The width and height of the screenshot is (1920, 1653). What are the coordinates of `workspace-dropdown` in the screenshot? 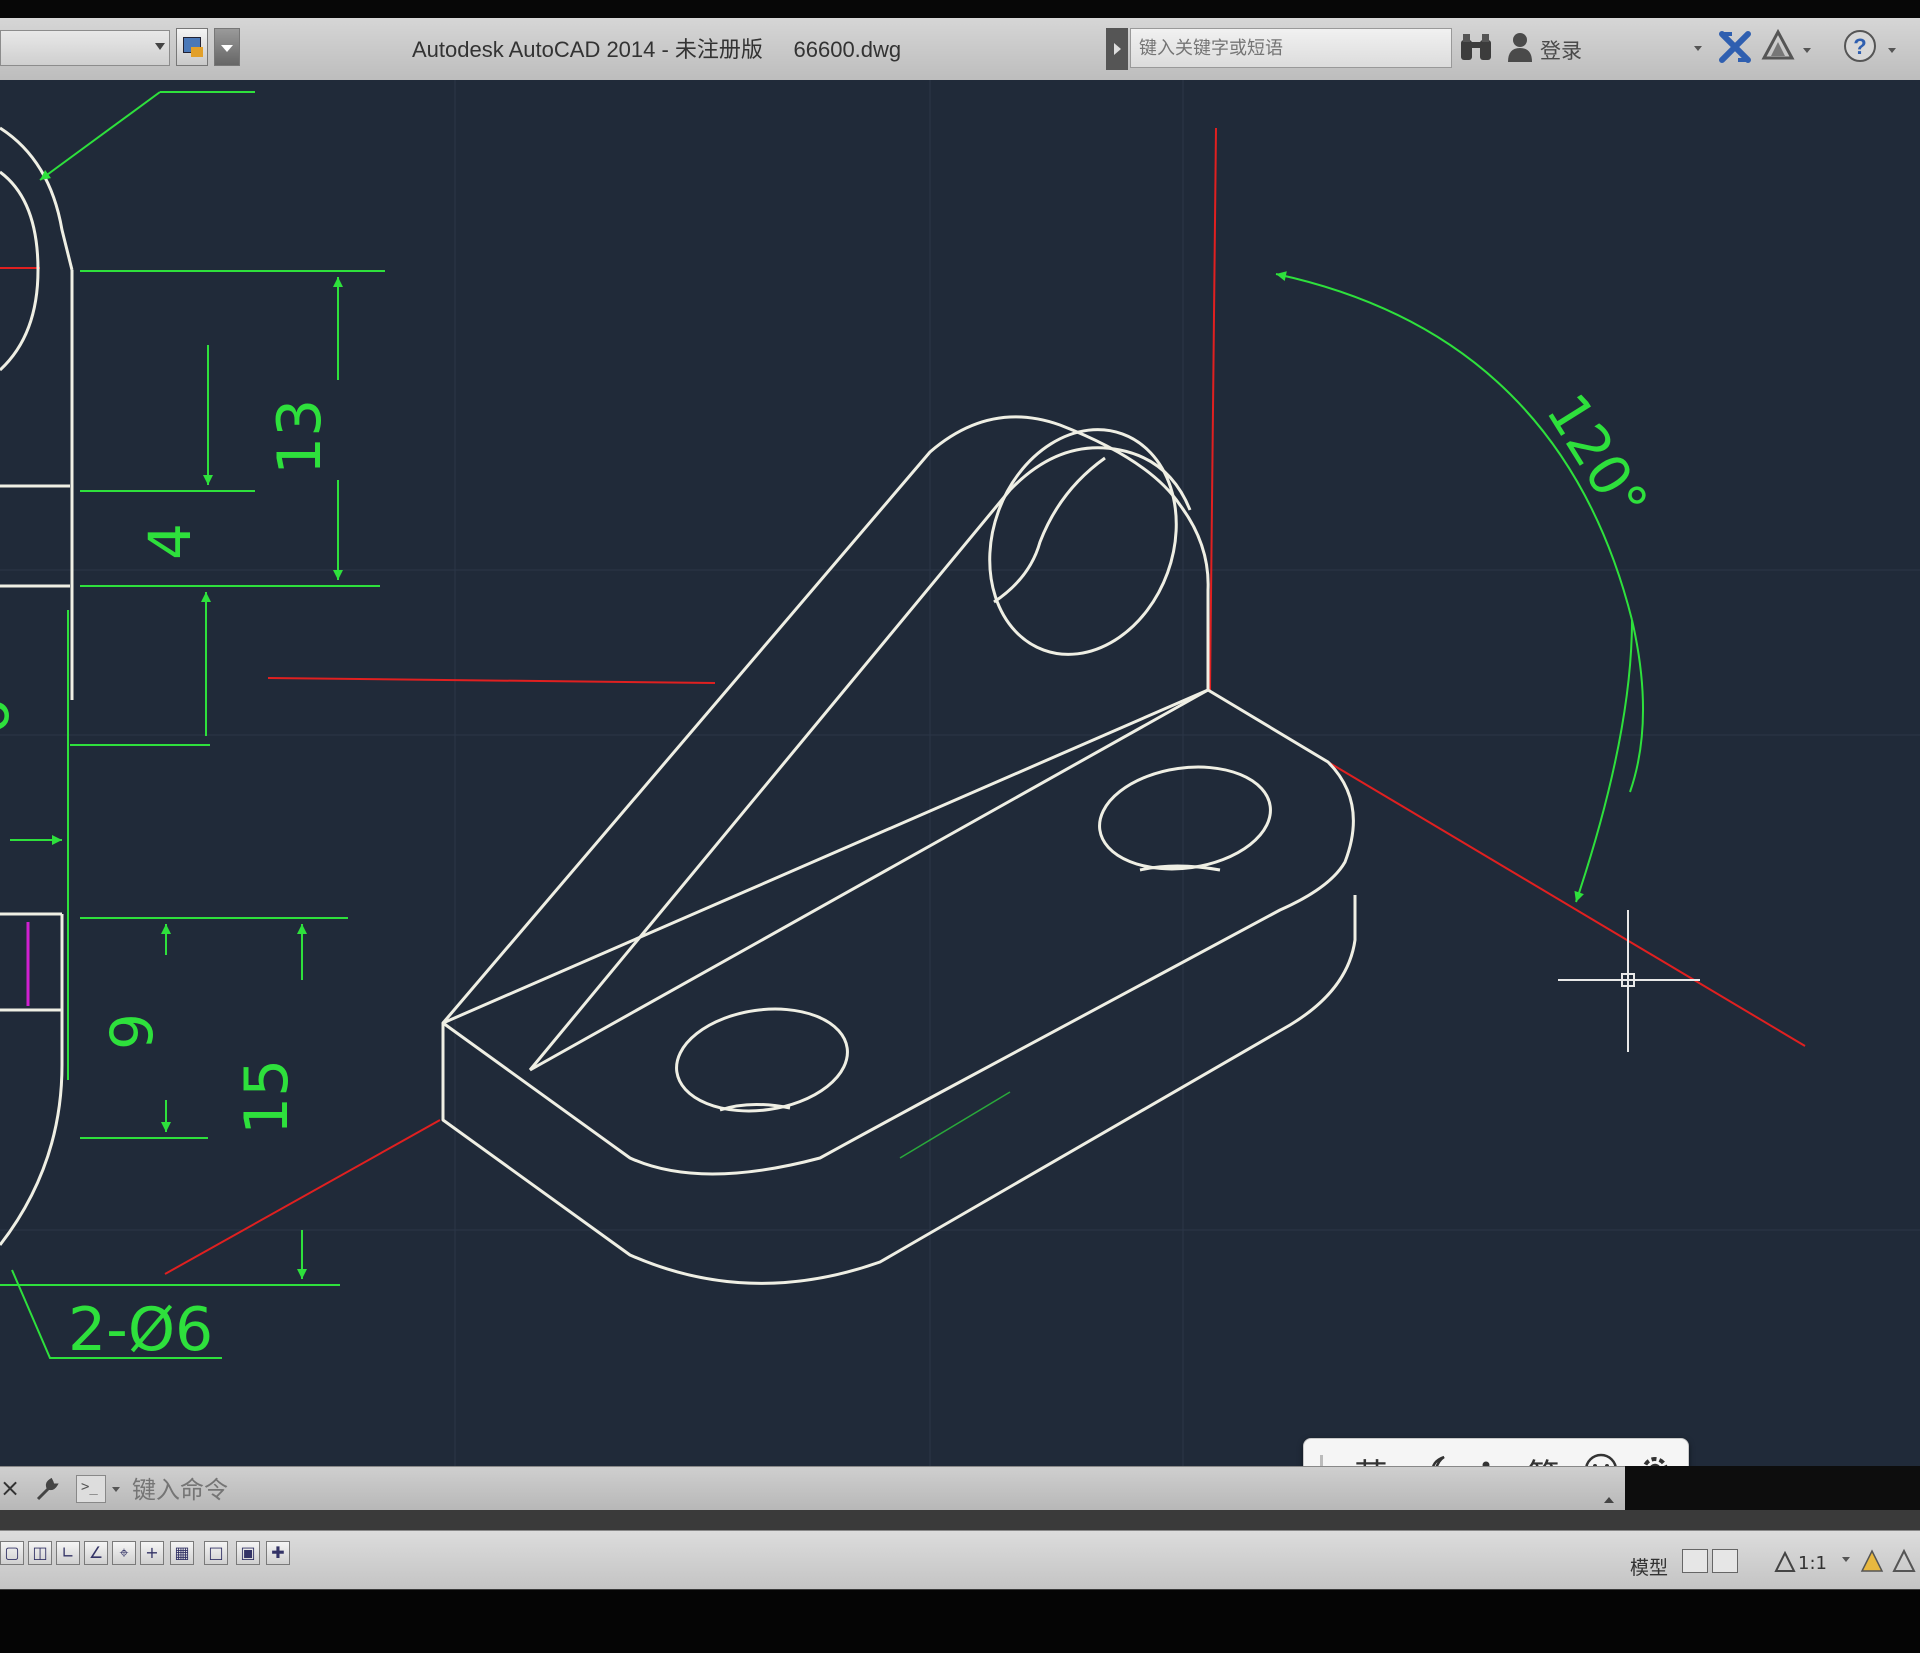 It's located at (85, 48).